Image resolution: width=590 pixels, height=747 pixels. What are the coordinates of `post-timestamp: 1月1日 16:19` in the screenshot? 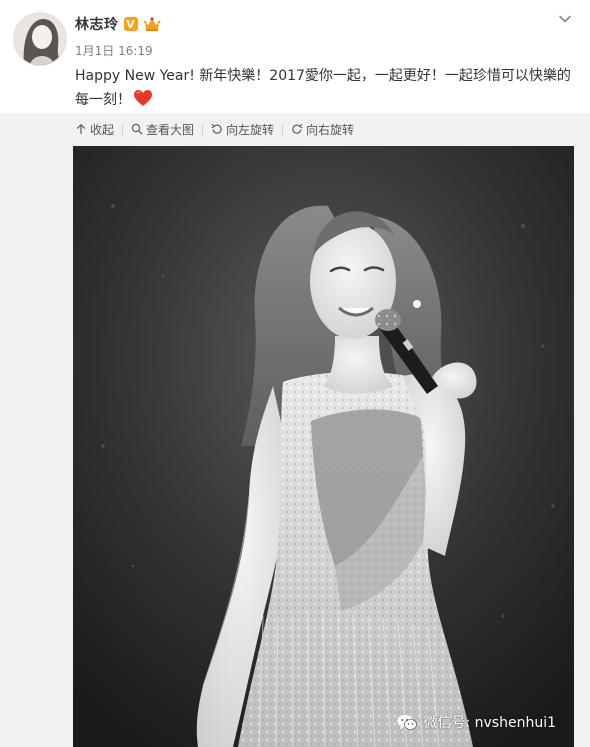 It's located at (114, 50).